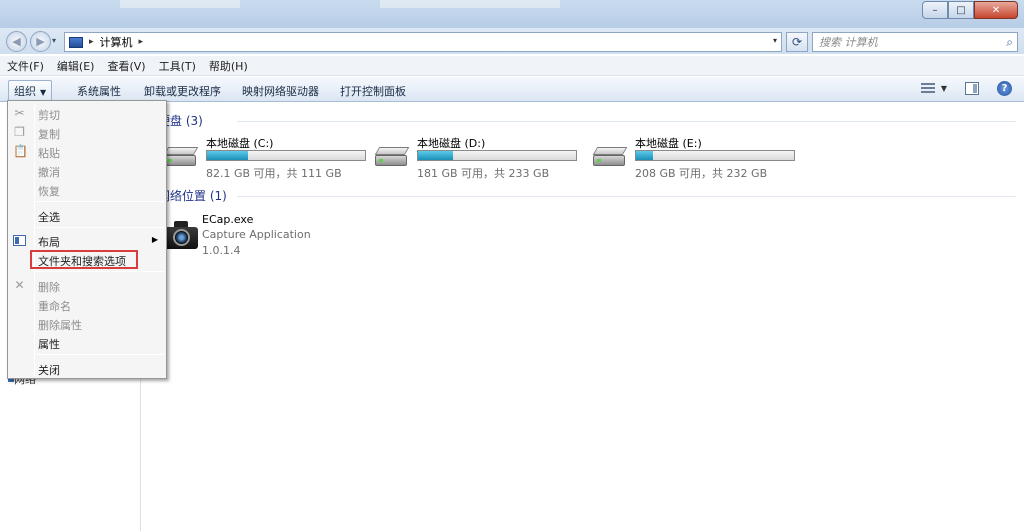 The width and height of the screenshot is (1024, 531). Describe the element at coordinates (451, 143) in the screenshot. I see `drive-name: 本地磁盘 (D:)` at that location.